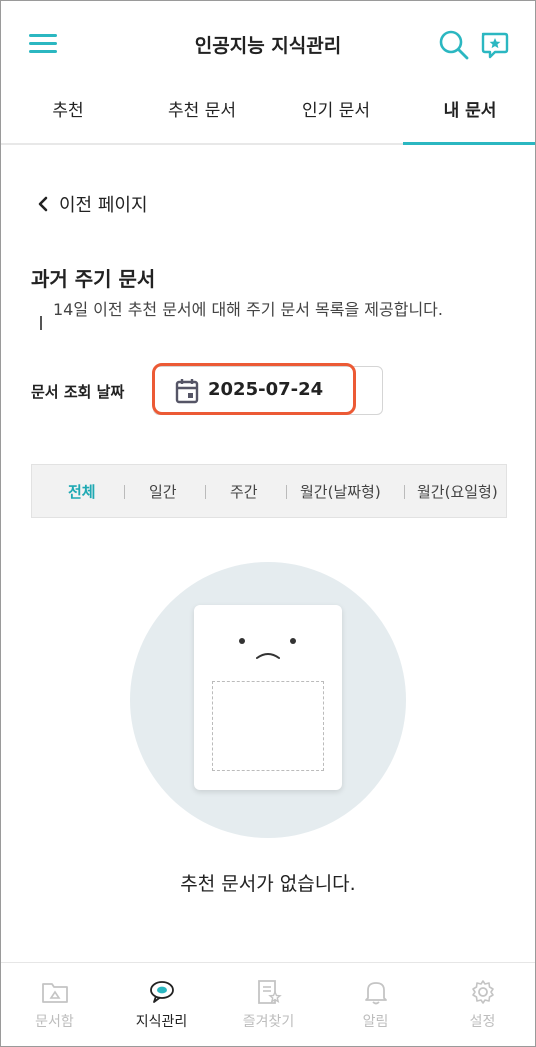 Image resolution: width=536 pixels, height=1047 pixels. What do you see at coordinates (375, 1022) in the screenshot?
I see `nav-label: 알림` at bounding box center [375, 1022].